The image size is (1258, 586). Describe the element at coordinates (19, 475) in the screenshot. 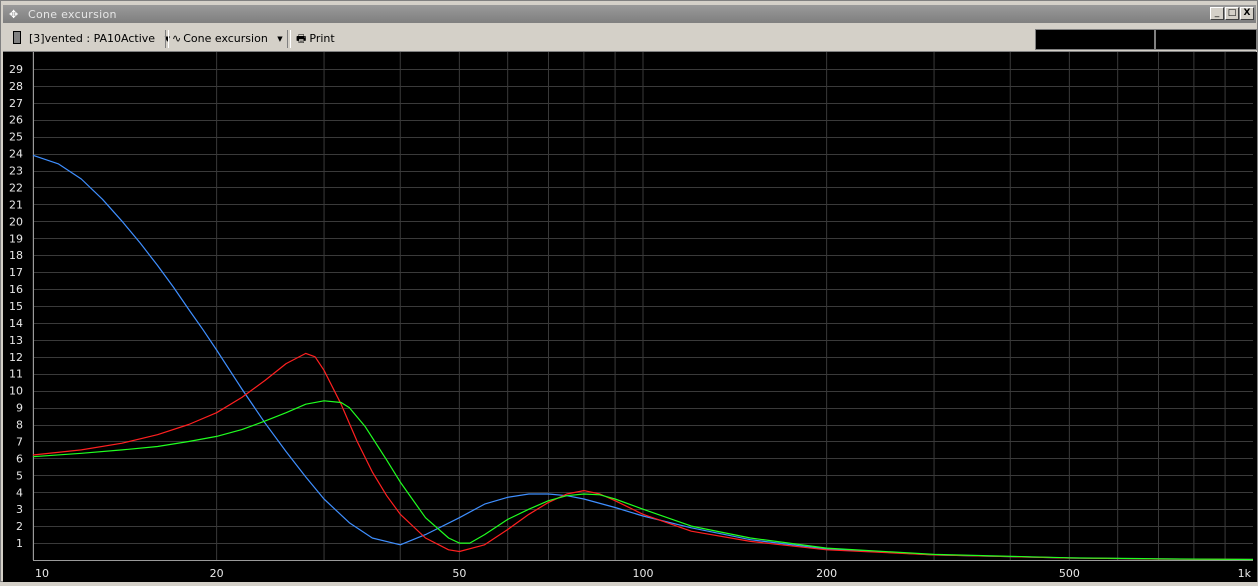

I see `y-tick-label: 5` at that location.